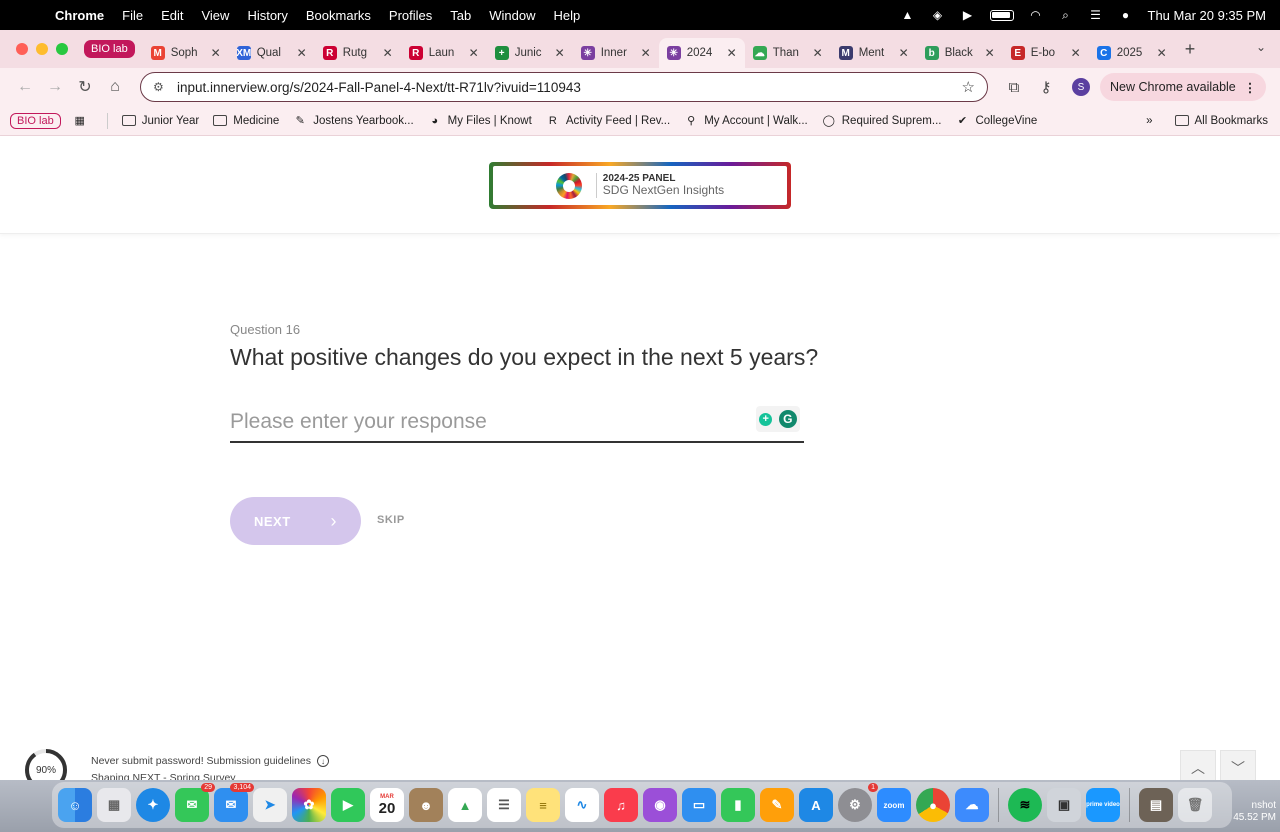 The height and width of the screenshot is (832, 1280). I want to click on browser-tab: M Ment ✕, so click(874, 53).